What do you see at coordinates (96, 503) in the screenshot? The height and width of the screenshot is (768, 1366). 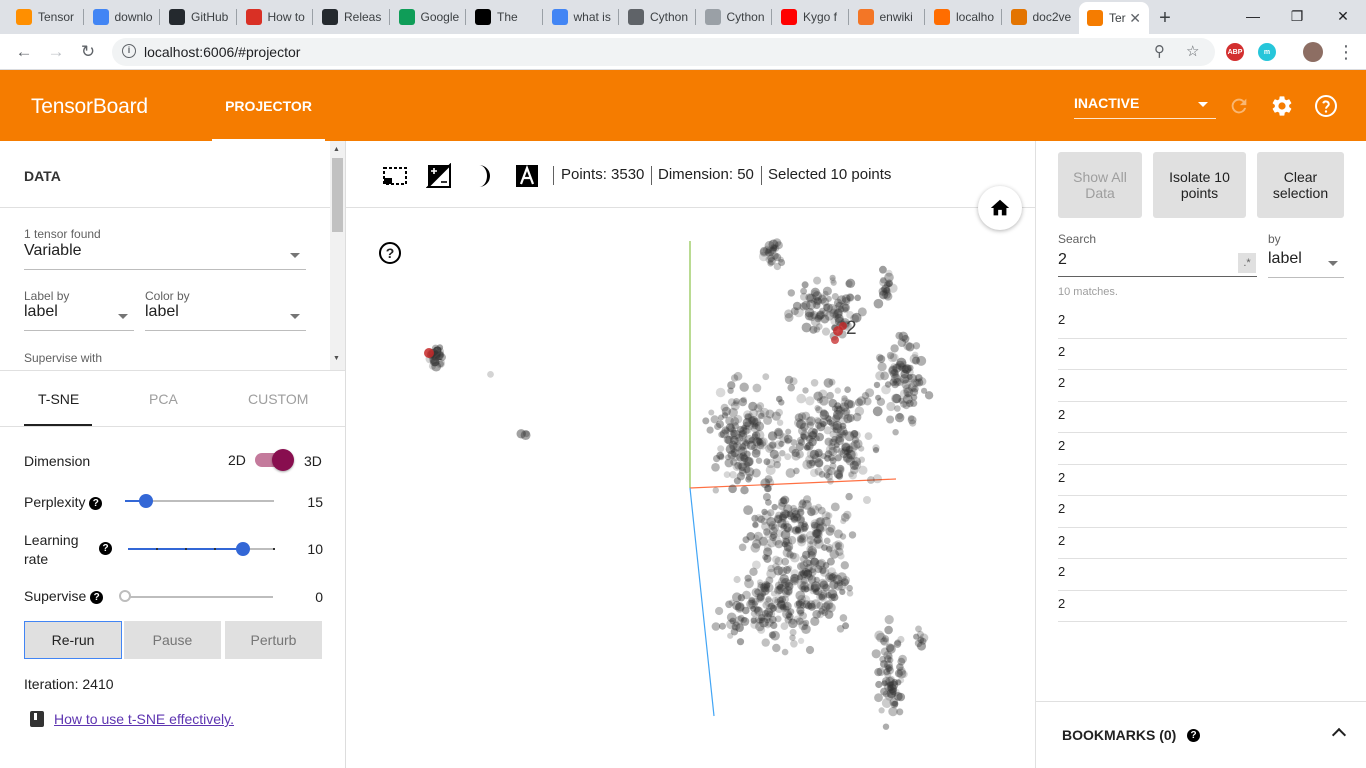 I see `help-icon: ?` at bounding box center [96, 503].